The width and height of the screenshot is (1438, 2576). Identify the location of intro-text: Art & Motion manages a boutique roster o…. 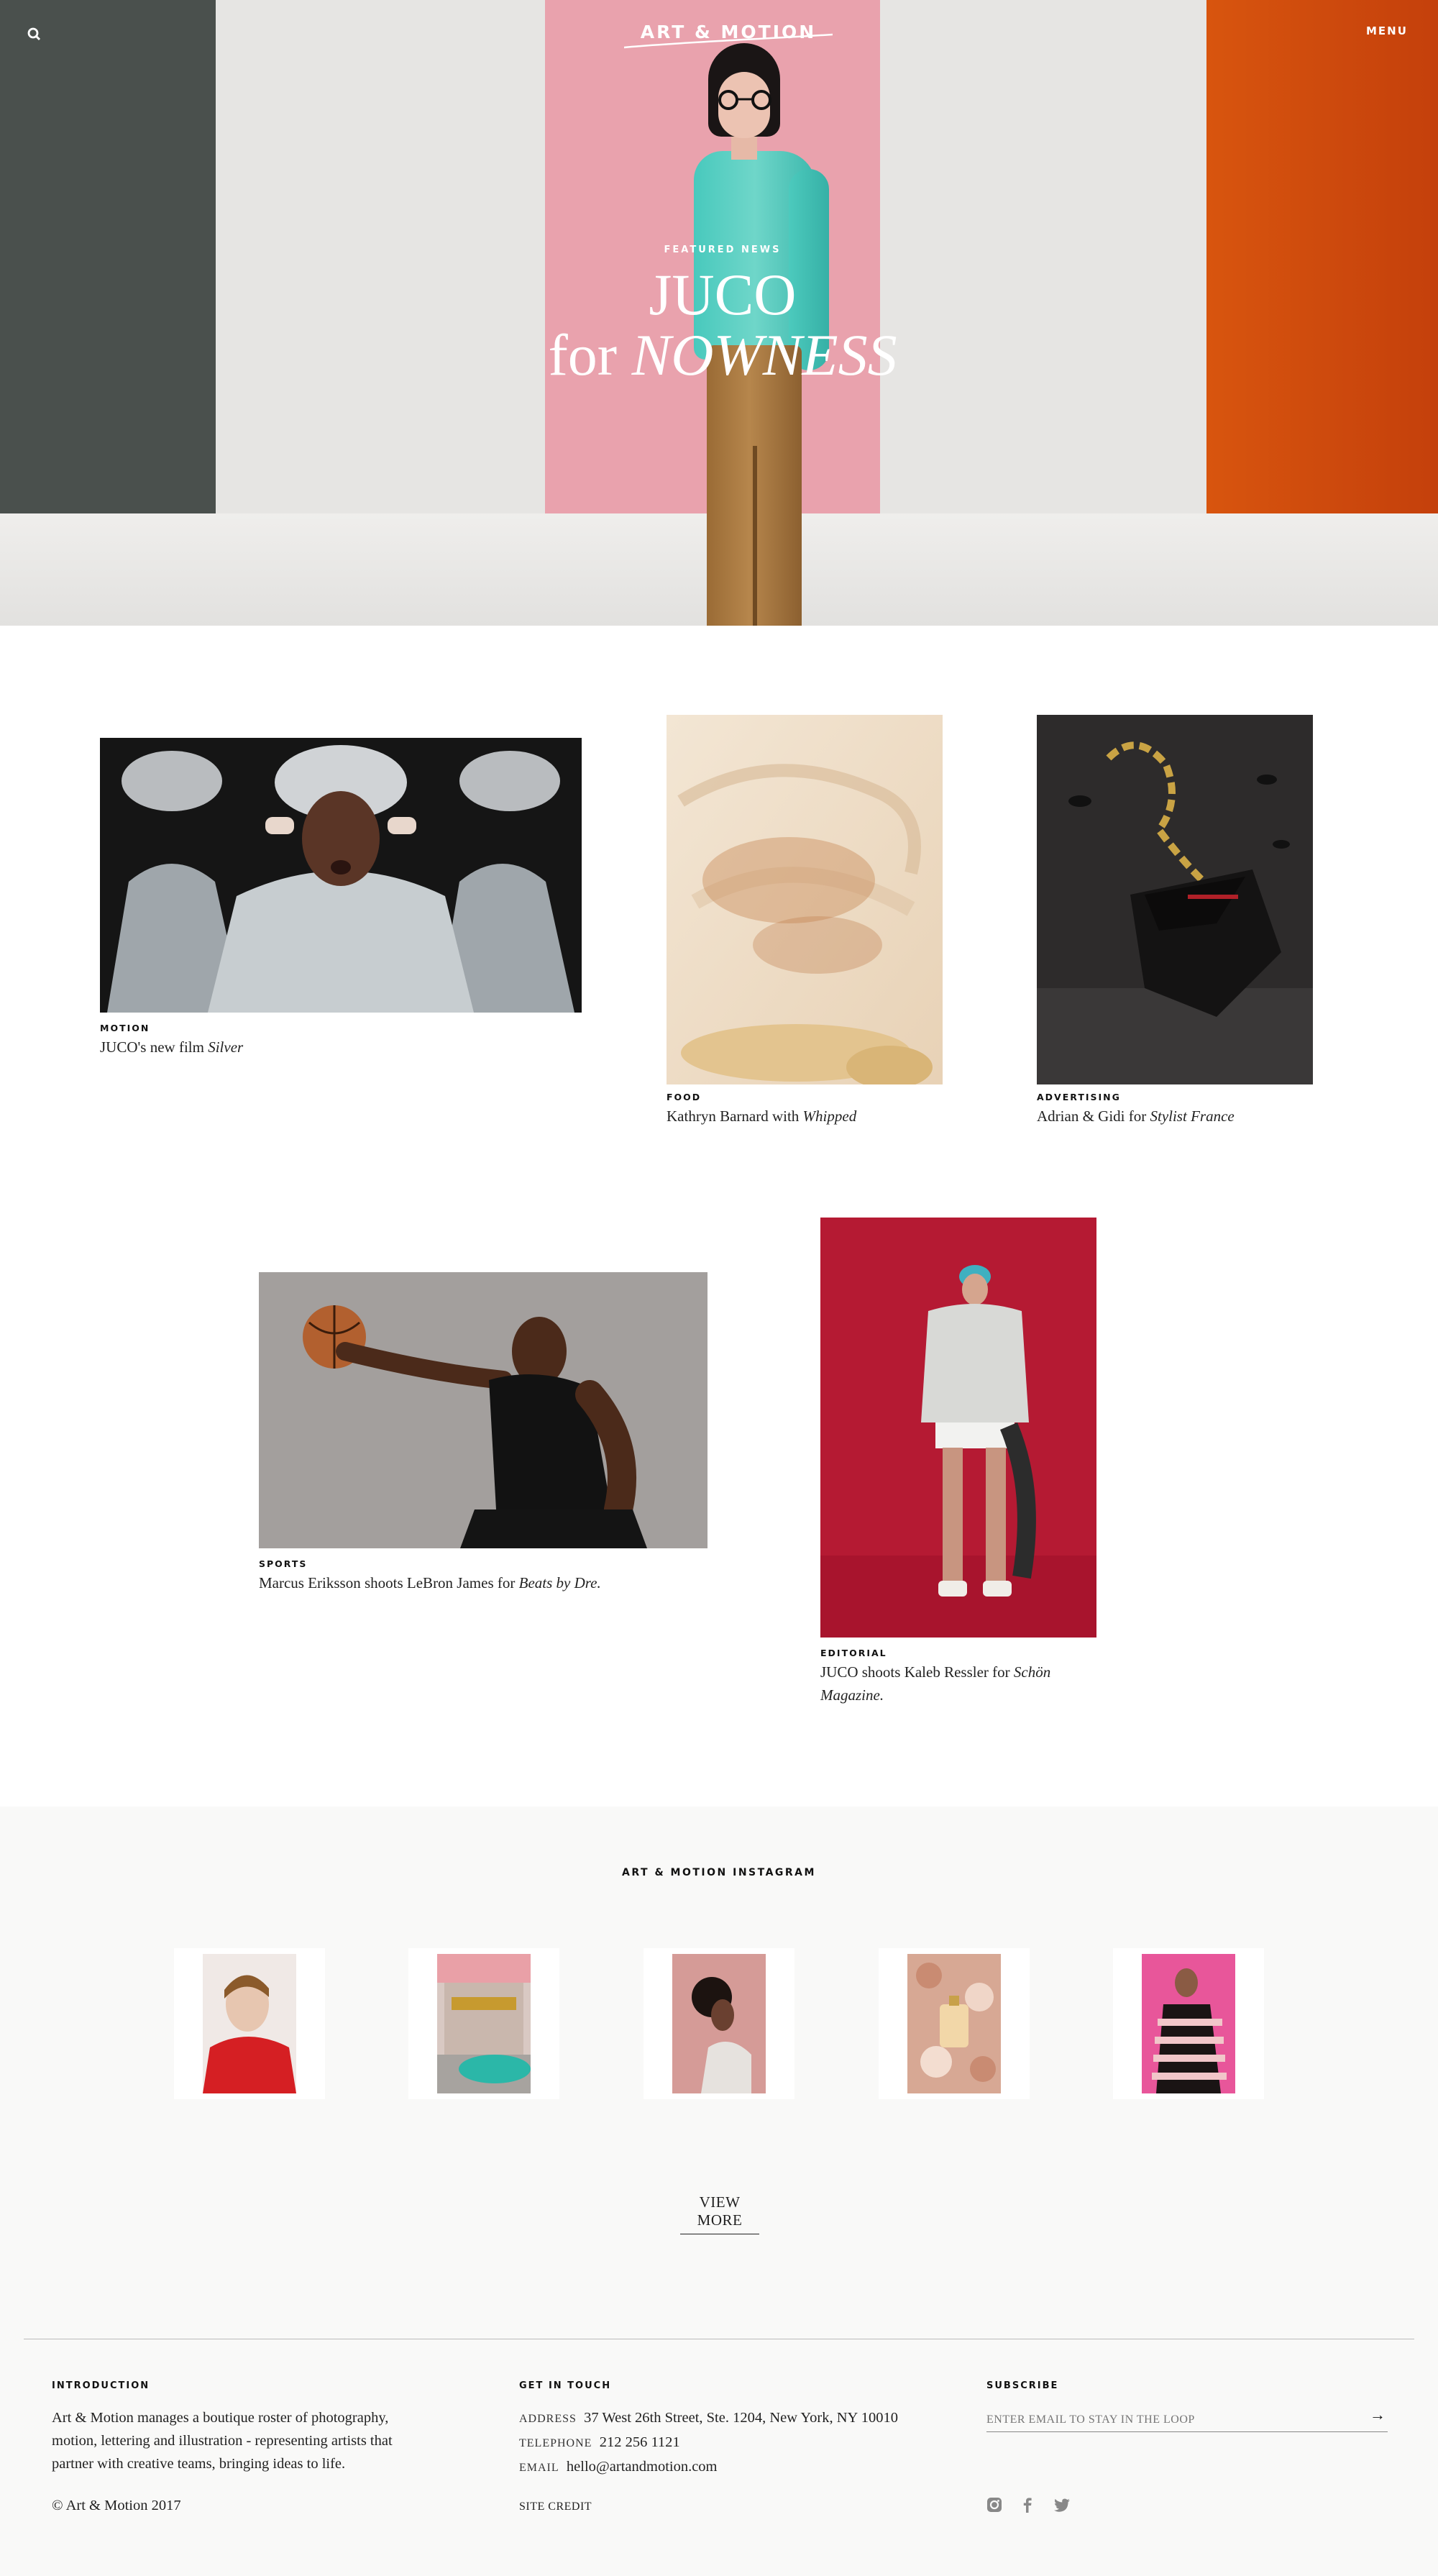
(222, 2441).